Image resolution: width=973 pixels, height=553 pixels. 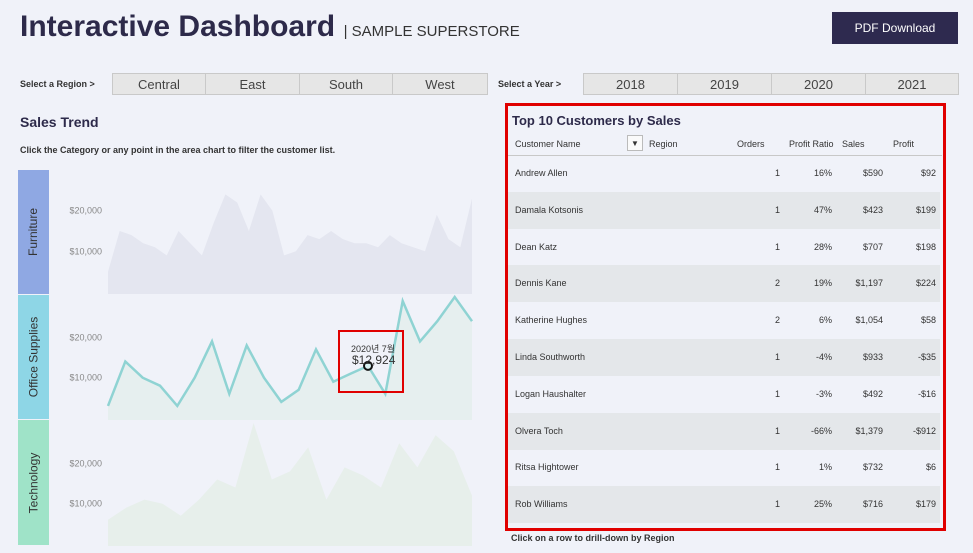 I want to click on cell-profit-ratio: -4%, so click(x=823, y=357).